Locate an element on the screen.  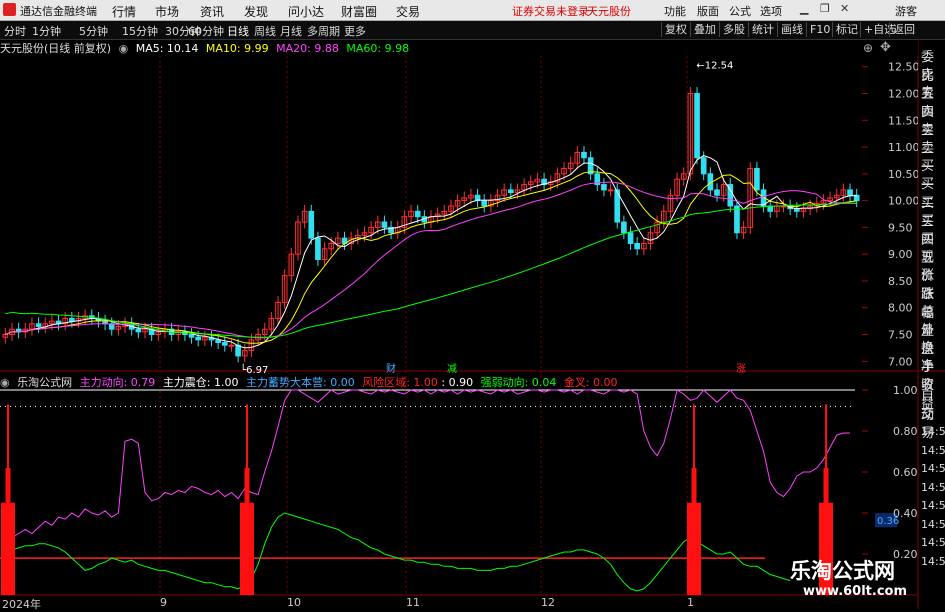
time-label: 10 is located at coordinates (294, 602).